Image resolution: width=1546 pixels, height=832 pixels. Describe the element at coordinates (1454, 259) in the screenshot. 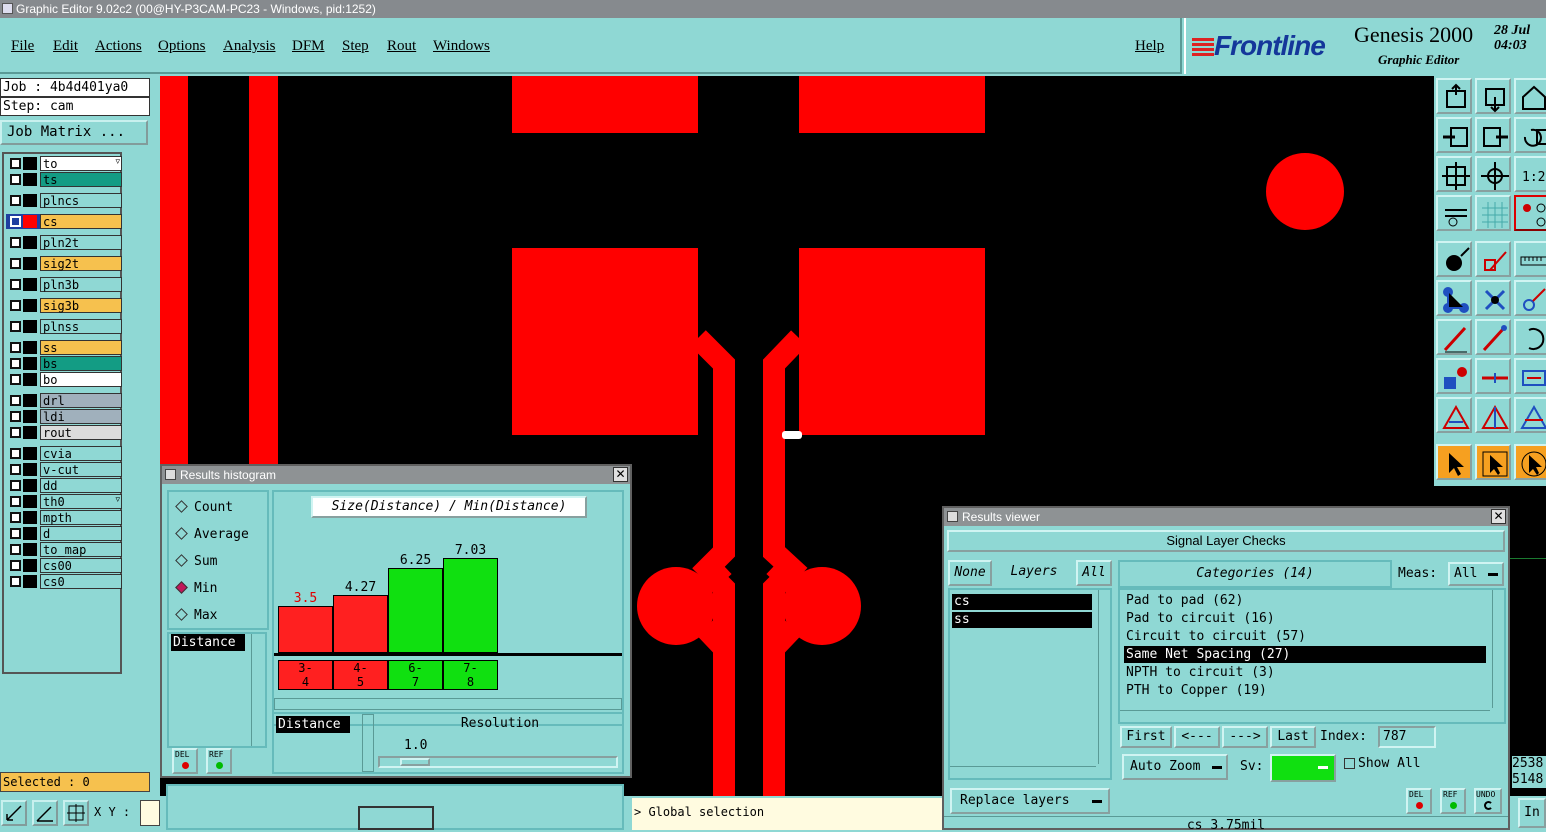

I see `add-pad-icon` at that location.